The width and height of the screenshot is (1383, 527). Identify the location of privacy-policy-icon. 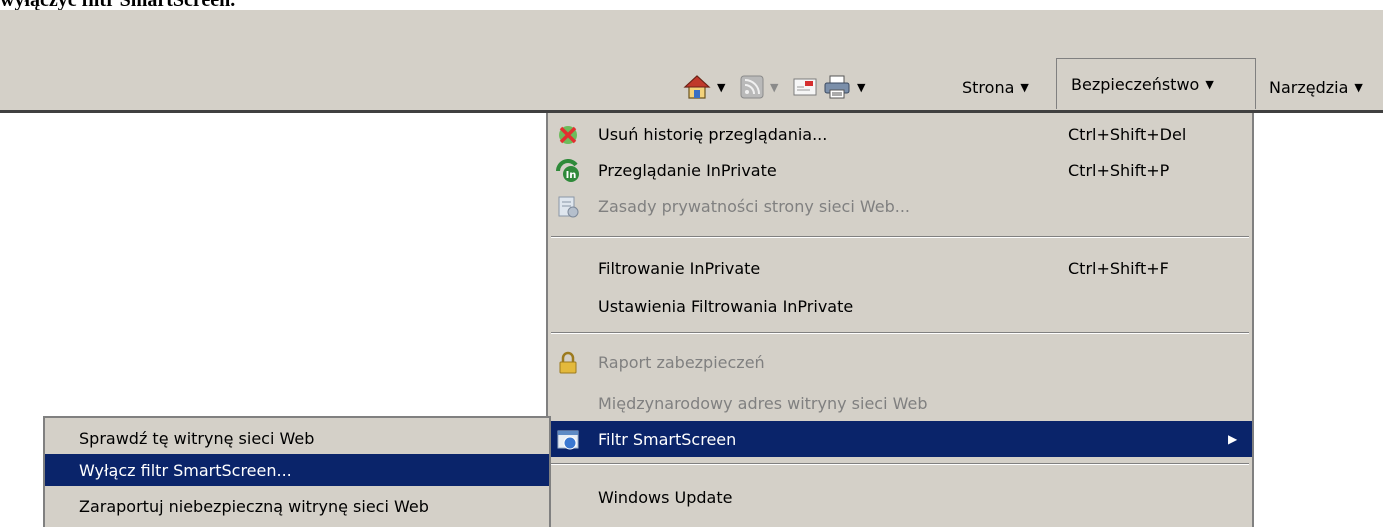
(568, 207).